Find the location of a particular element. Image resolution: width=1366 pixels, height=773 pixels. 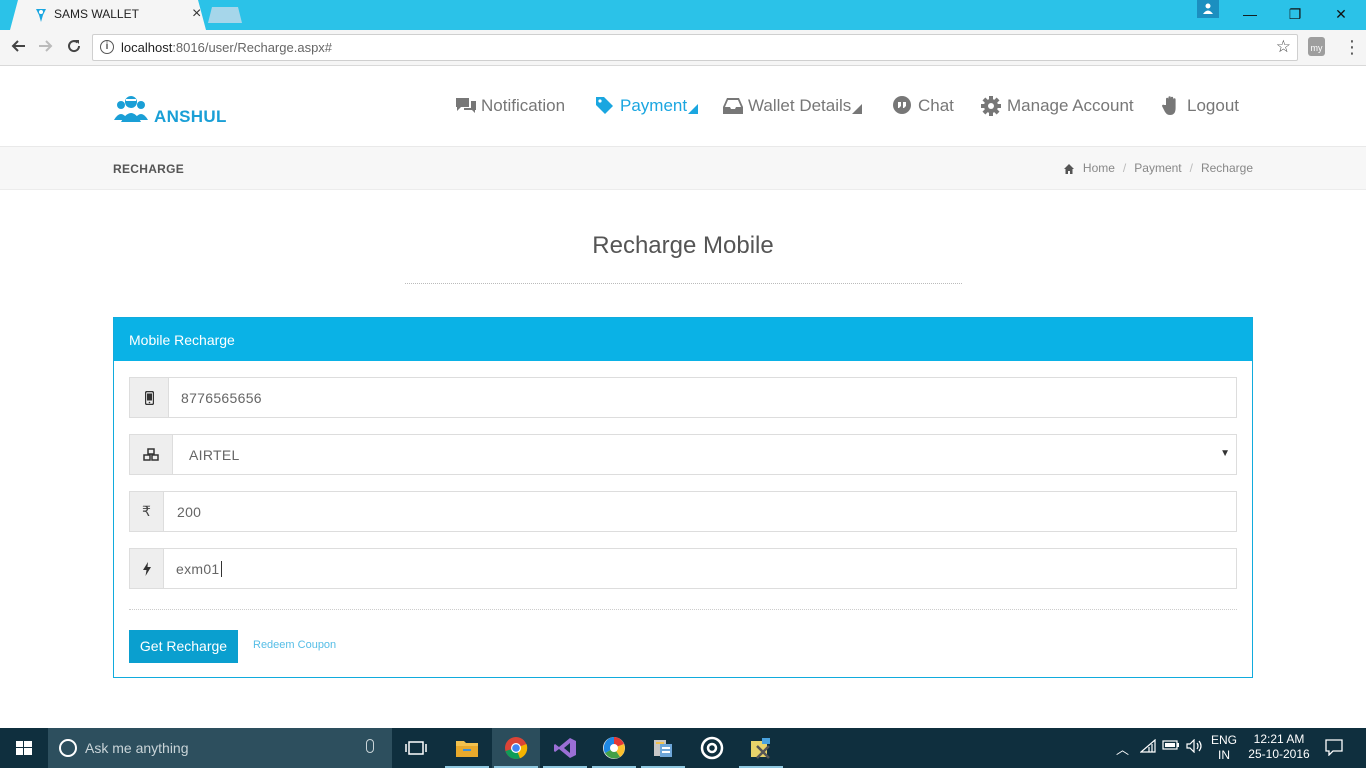

language-indicator: ENG IN is located at coordinates (1224, 748).